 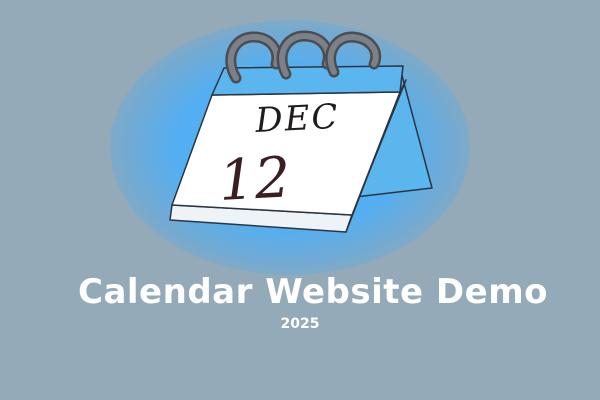 What do you see at coordinates (300, 324) in the screenshot?
I see `year-label: 2025` at bounding box center [300, 324].